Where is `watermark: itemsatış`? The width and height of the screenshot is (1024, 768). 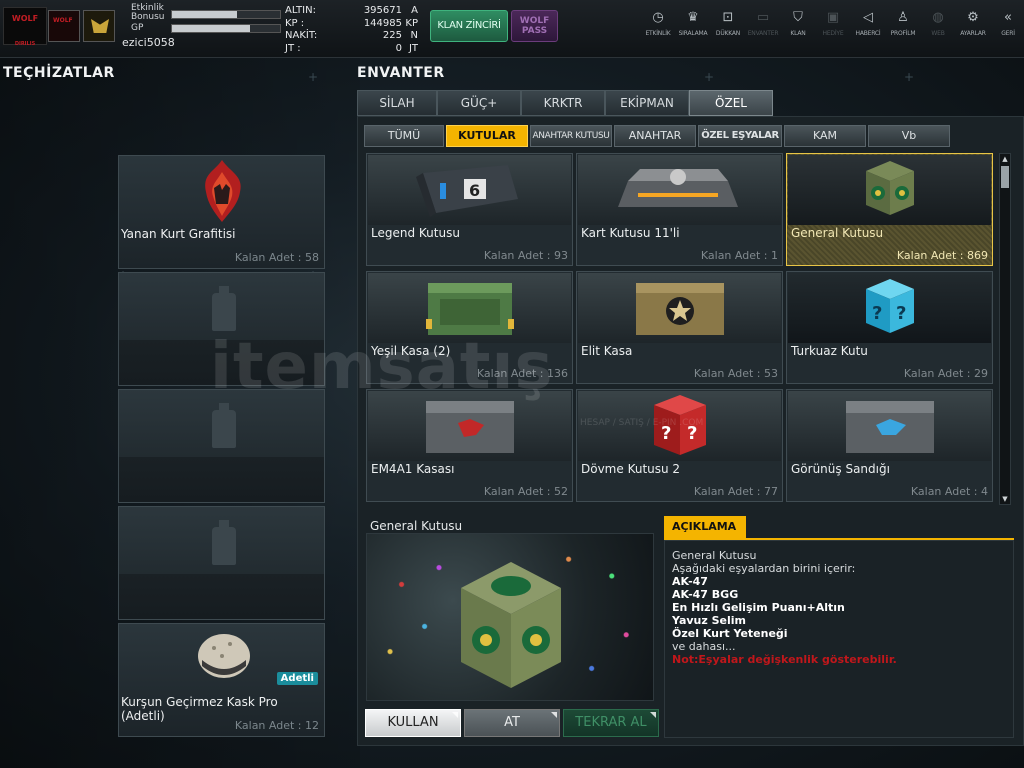
watermark: itemsatış is located at coordinates (382, 367).